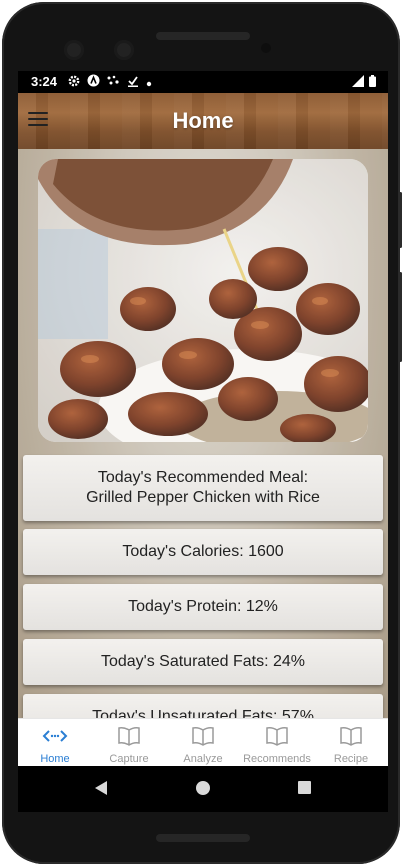 The image size is (402, 867). I want to click on page-title: Home, so click(203, 120).